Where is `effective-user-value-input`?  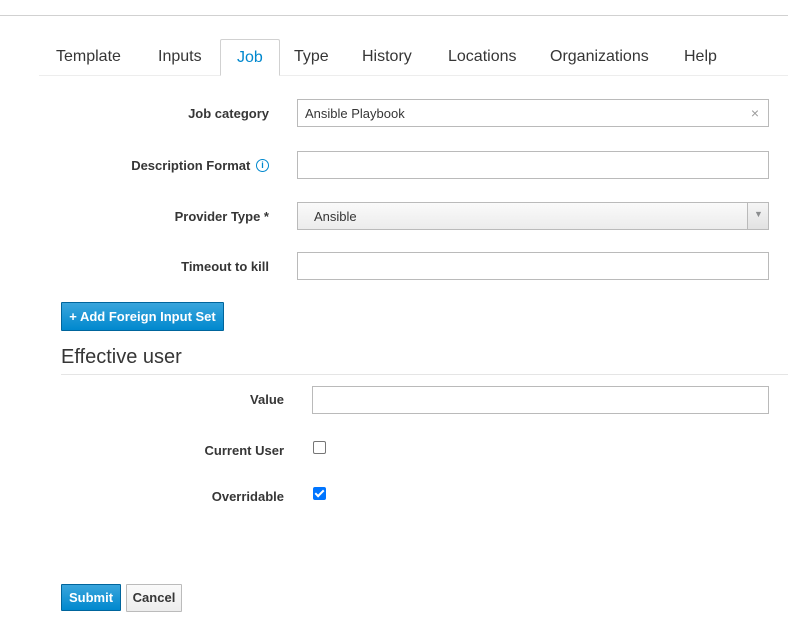
effective-user-value-input is located at coordinates (540, 400).